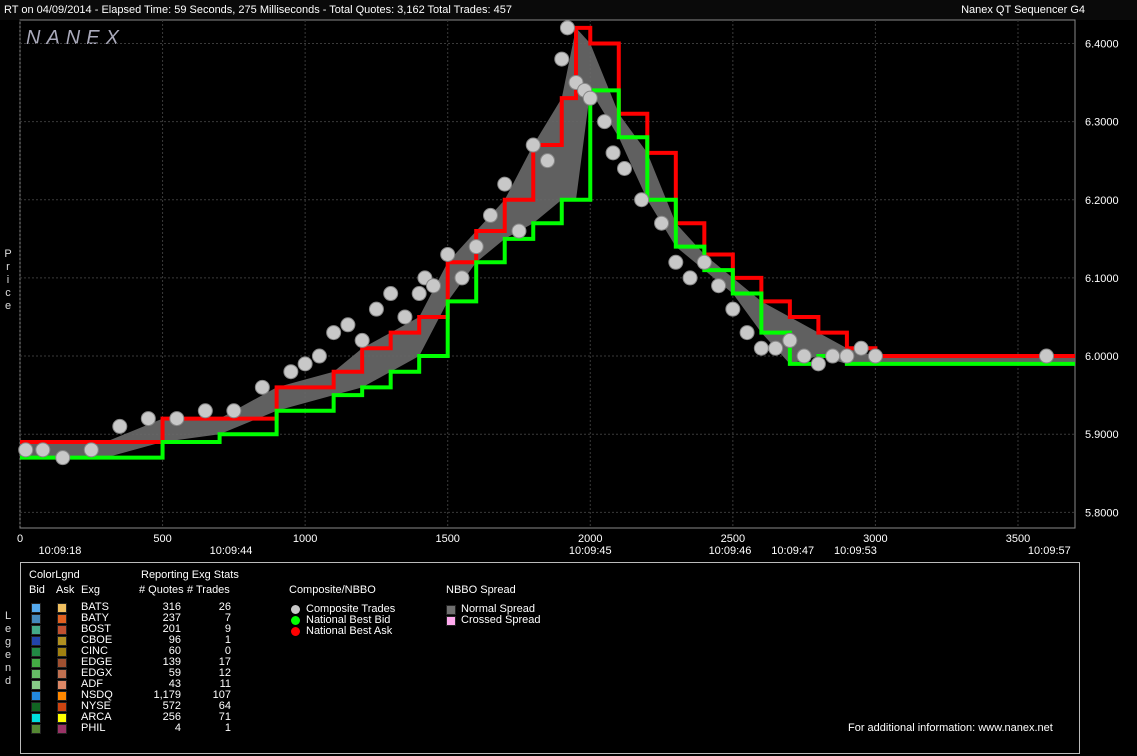 This screenshot has width=1137, height=756. What do you see at coordinates (349, 631) in the screenshot?
I see `legend-composite-label: National Best Ask` at bounding box center [349, 631].